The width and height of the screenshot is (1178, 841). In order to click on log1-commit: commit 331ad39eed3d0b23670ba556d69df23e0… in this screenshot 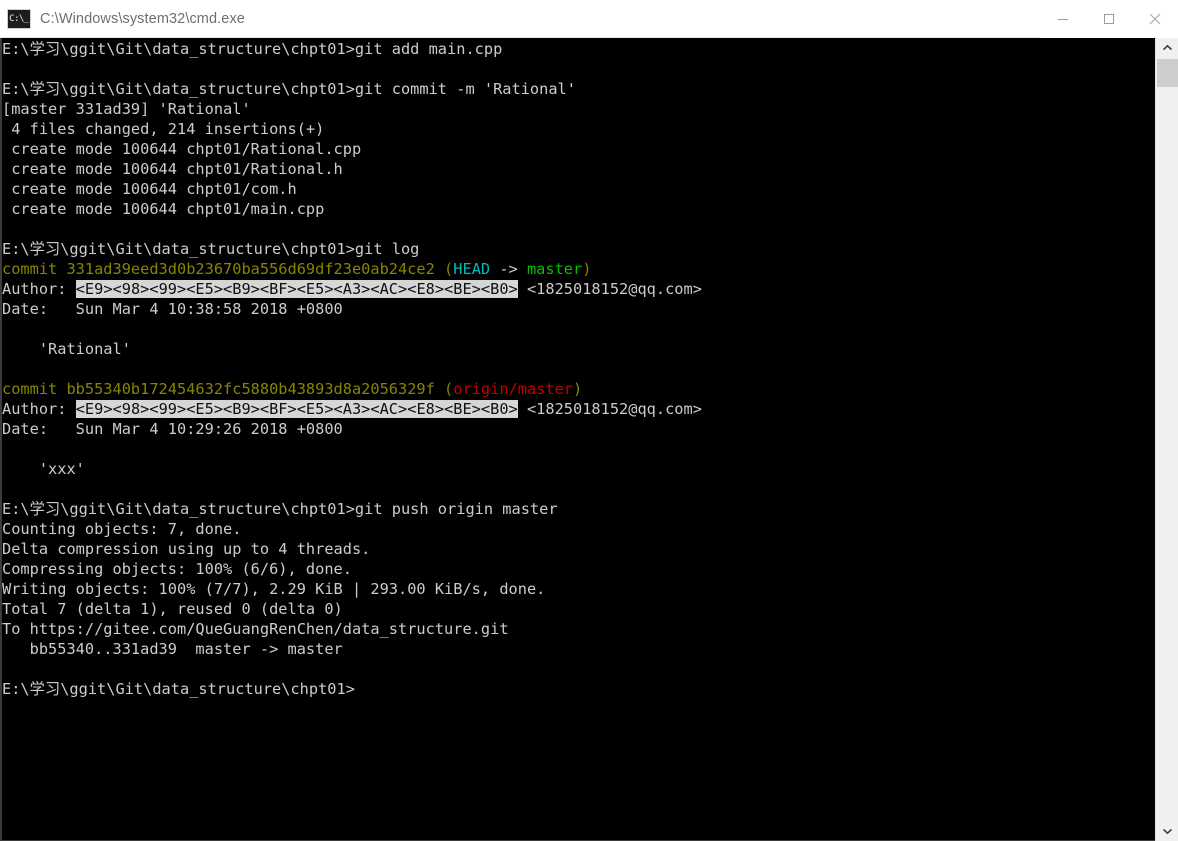, I will do `click(352, 269)`.